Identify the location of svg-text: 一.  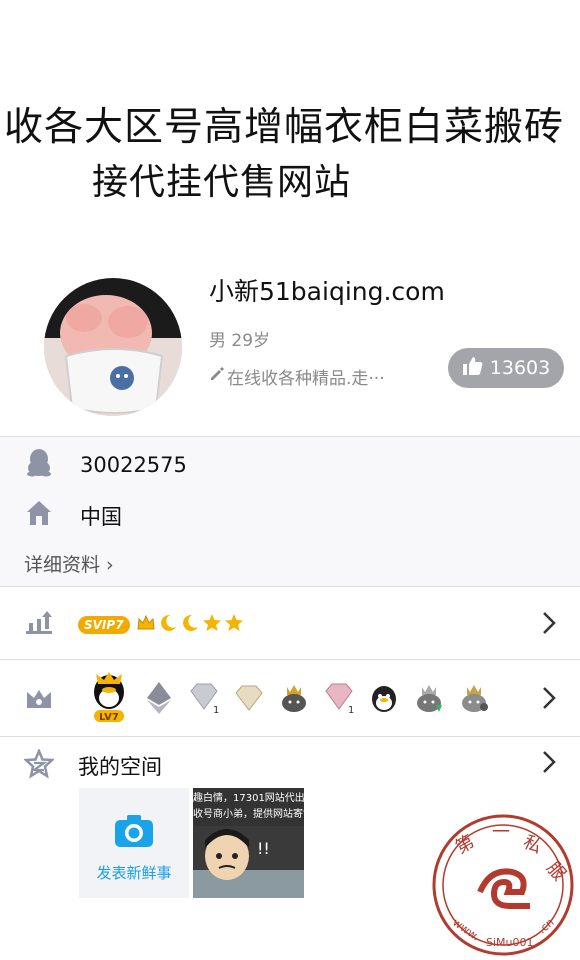
(501, 832).